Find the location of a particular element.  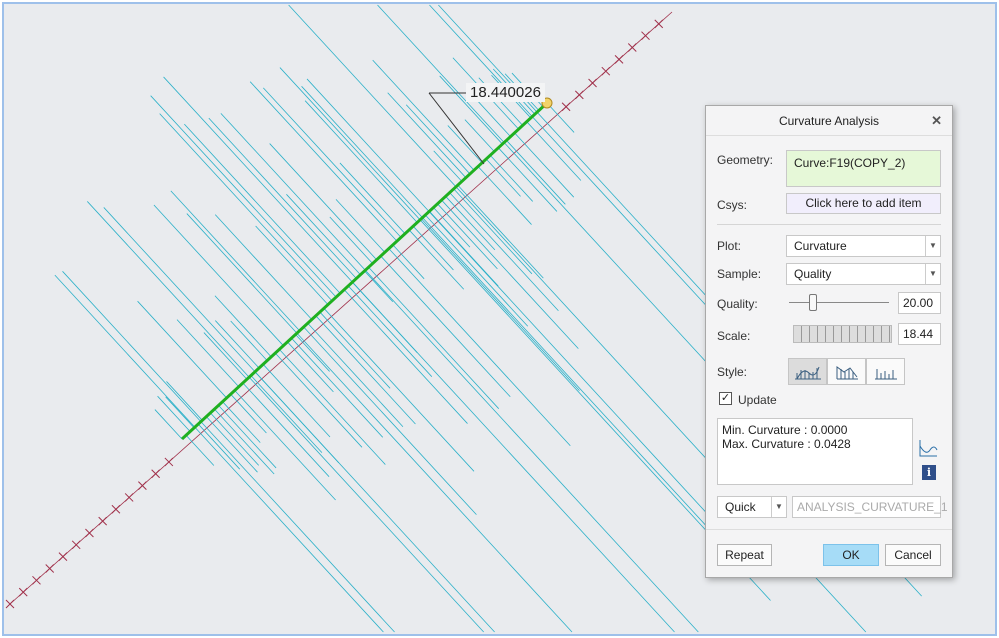

csys-label: Csys: is located at coordinates (732, 205).